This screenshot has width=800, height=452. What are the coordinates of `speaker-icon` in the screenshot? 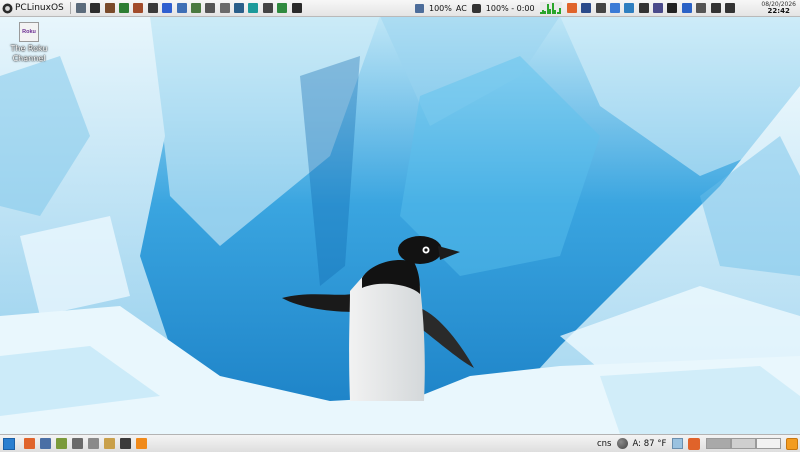 It's located at (729, 8).